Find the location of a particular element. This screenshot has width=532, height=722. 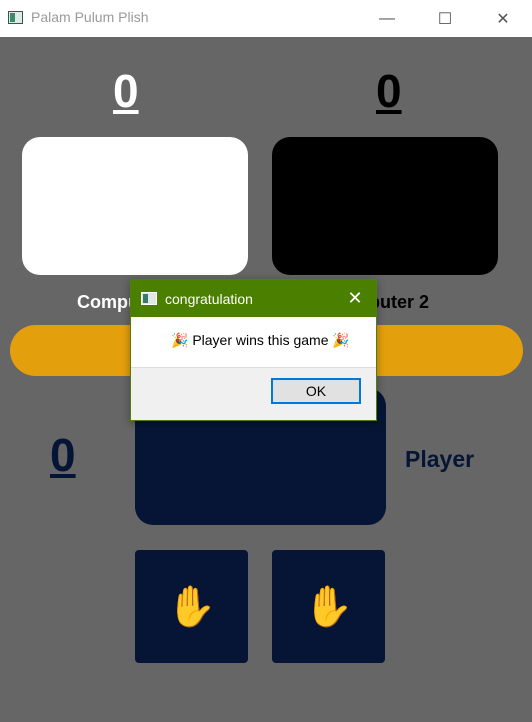

computer1-card is located at coordinates (135, 206).